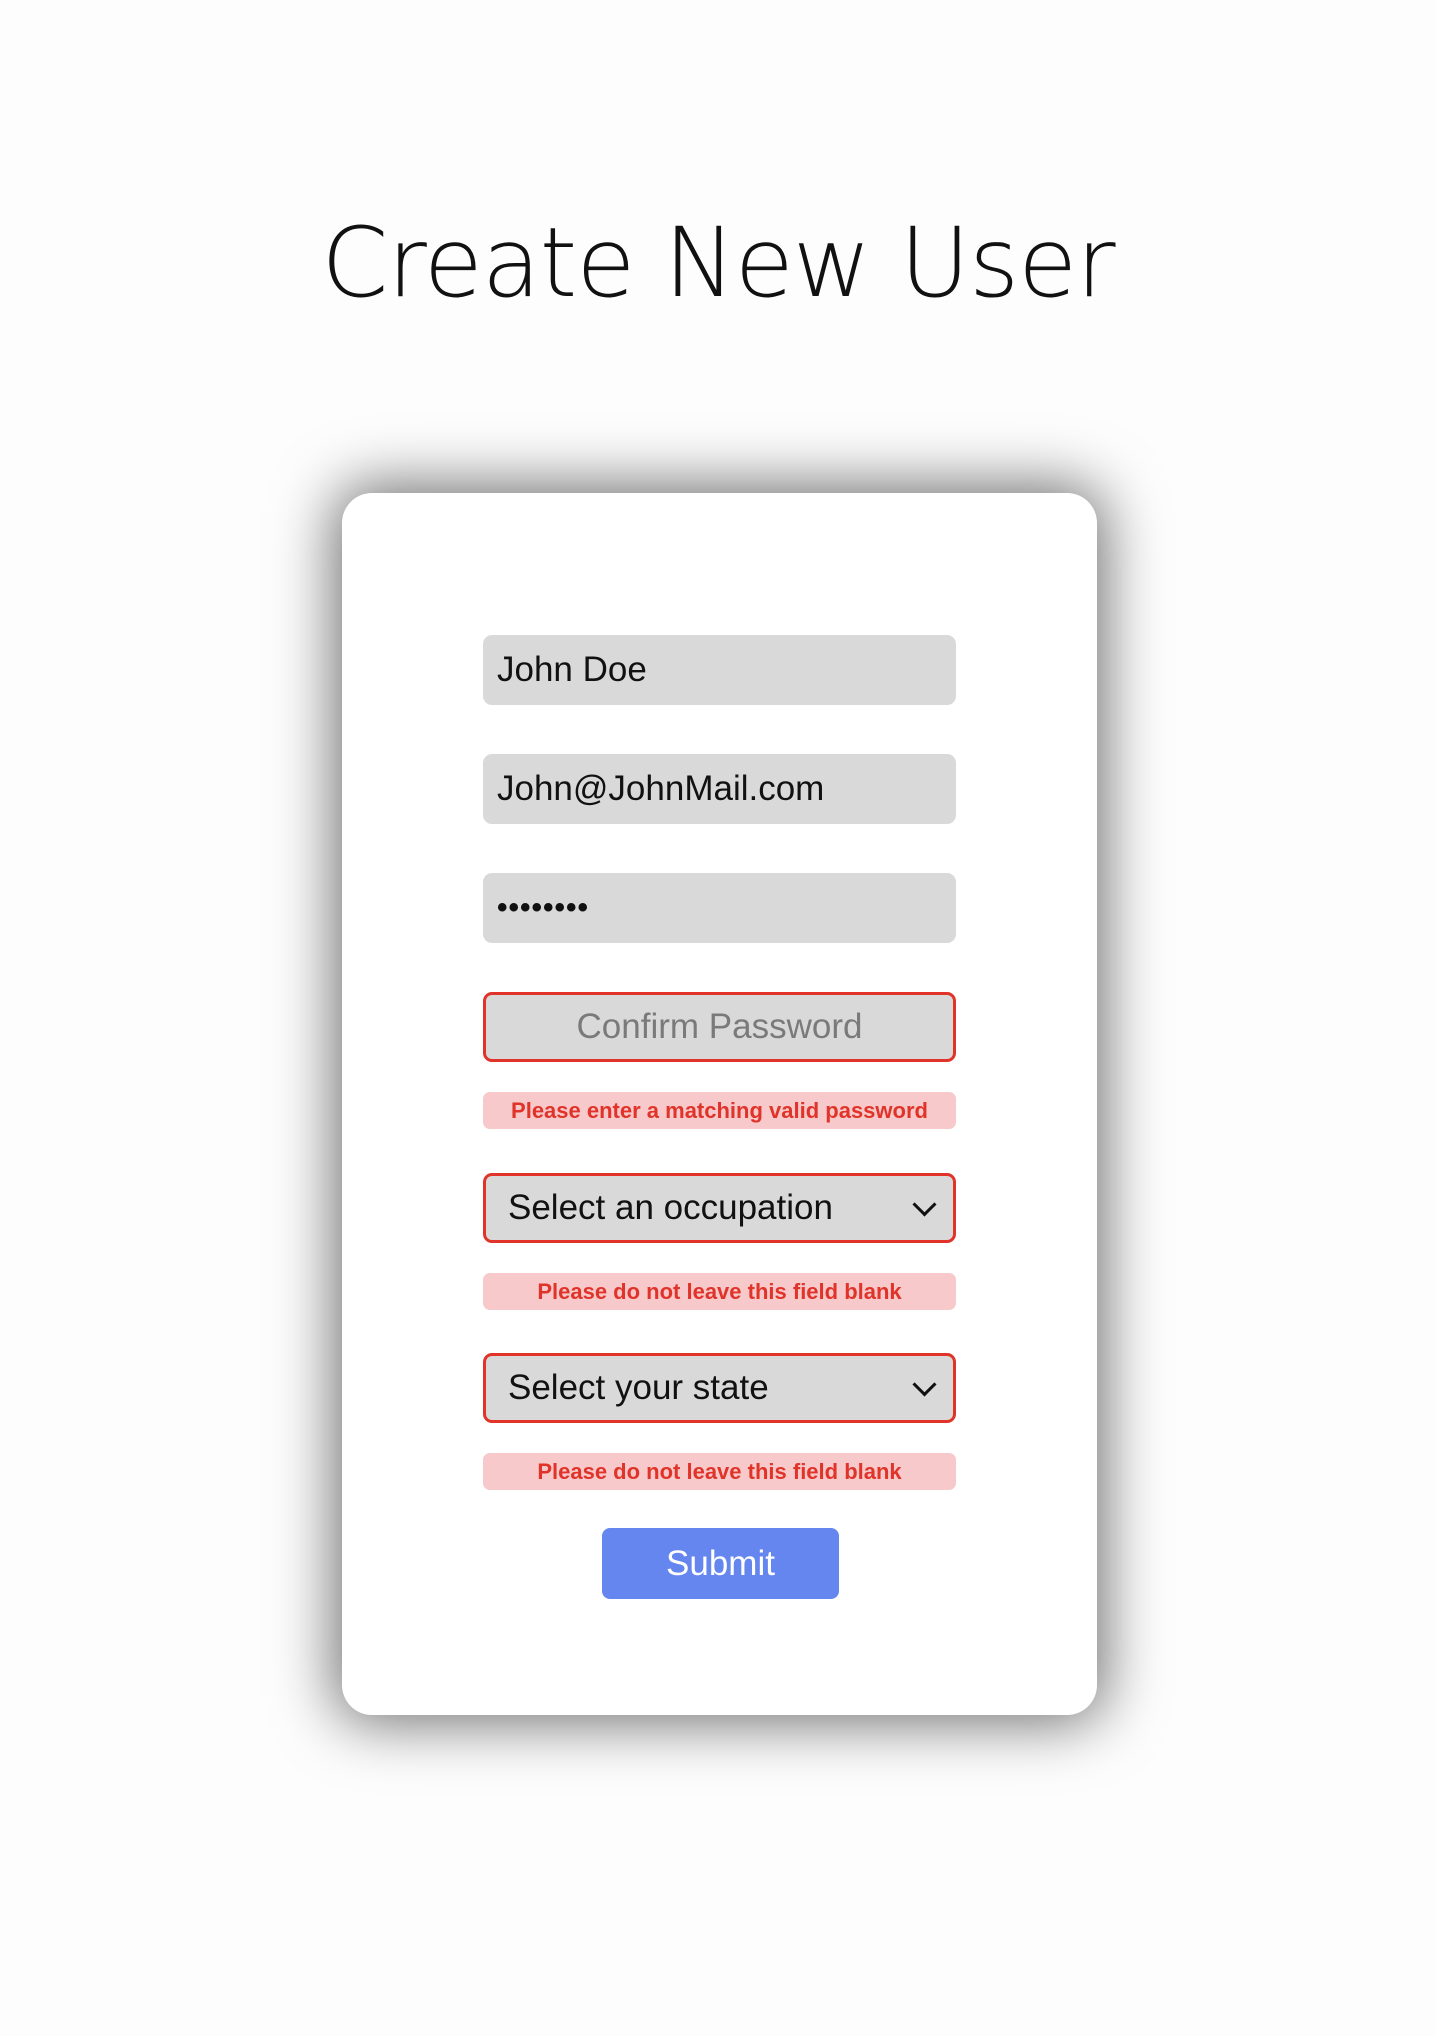 The width and height of the screenshot is (1436, 2036). Describe the element at coordinates (719, 1027) in the screenshot. I see `confirm-password-input: Confirm Password` at that location.